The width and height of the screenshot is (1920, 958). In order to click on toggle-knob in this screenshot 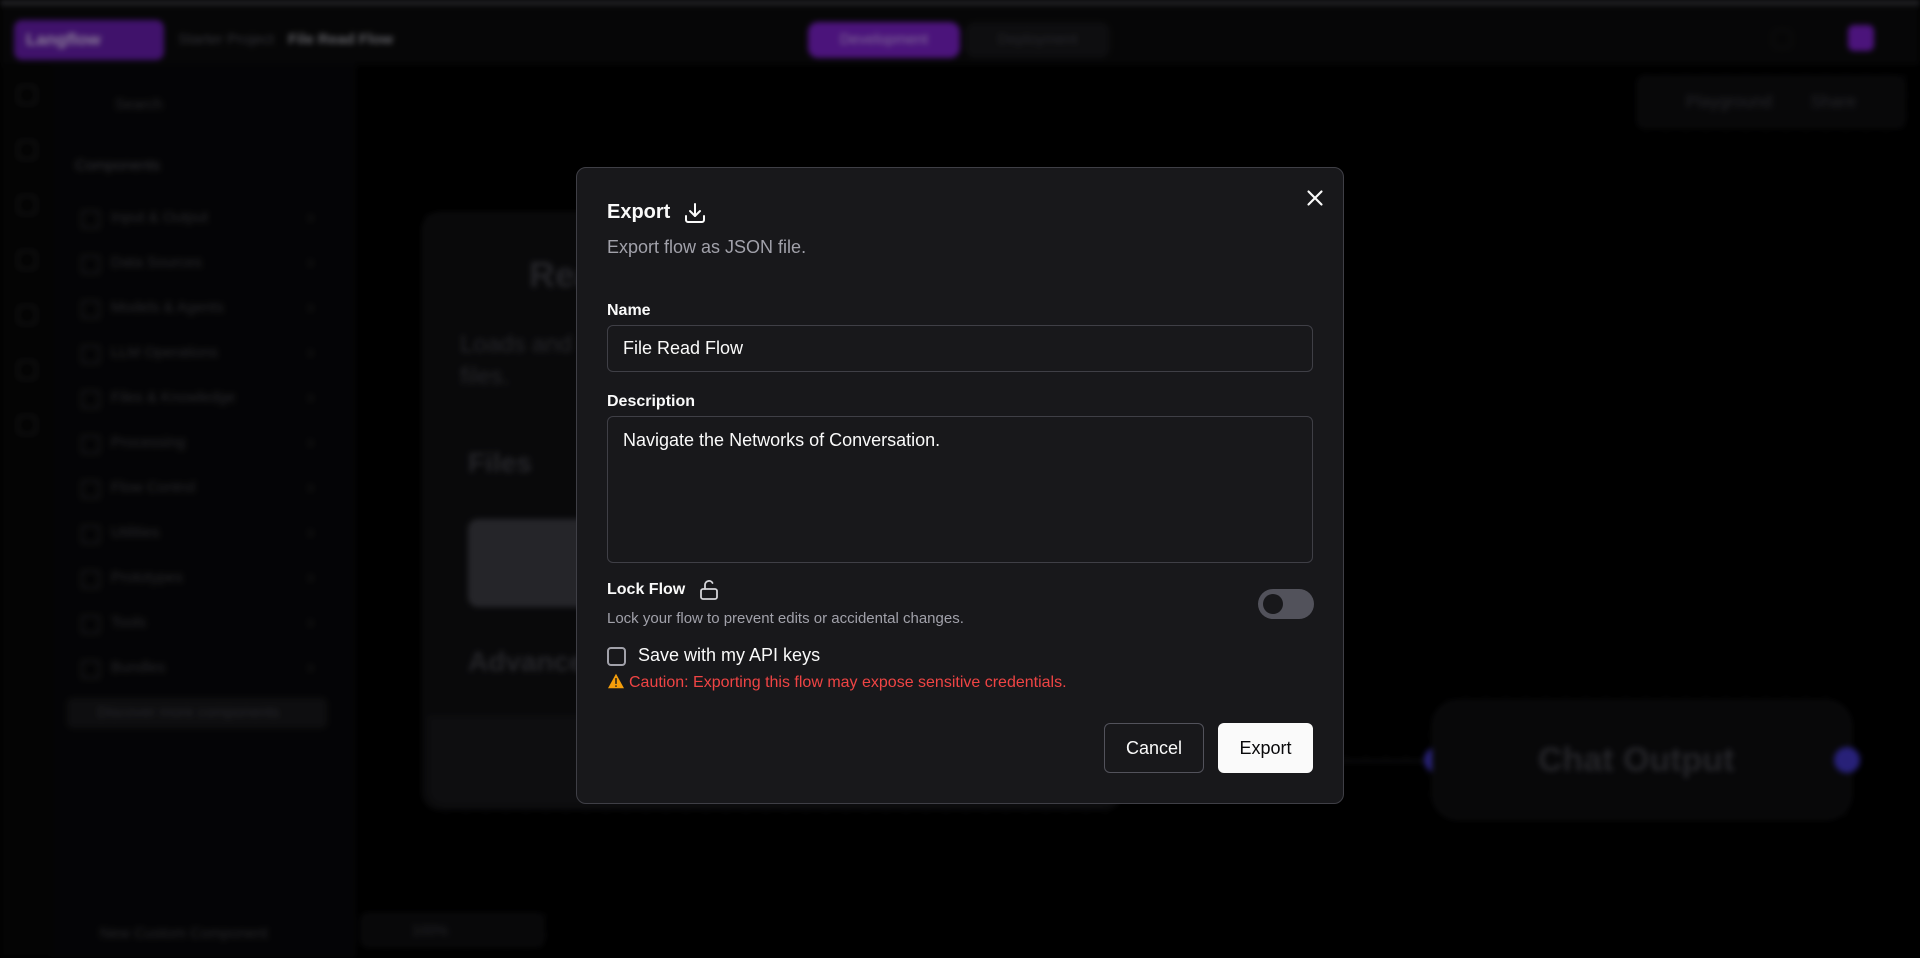, I will do `click(1273, 604)`.